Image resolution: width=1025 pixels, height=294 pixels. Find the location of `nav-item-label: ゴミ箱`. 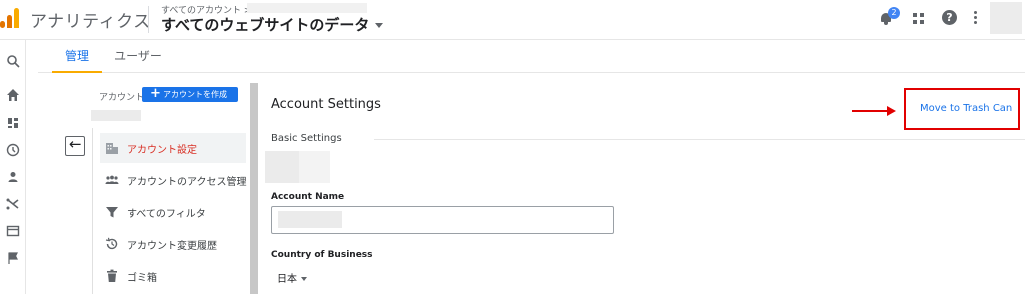

nav-item-label: ゴミ箱 is located at coordinates (142, 278).